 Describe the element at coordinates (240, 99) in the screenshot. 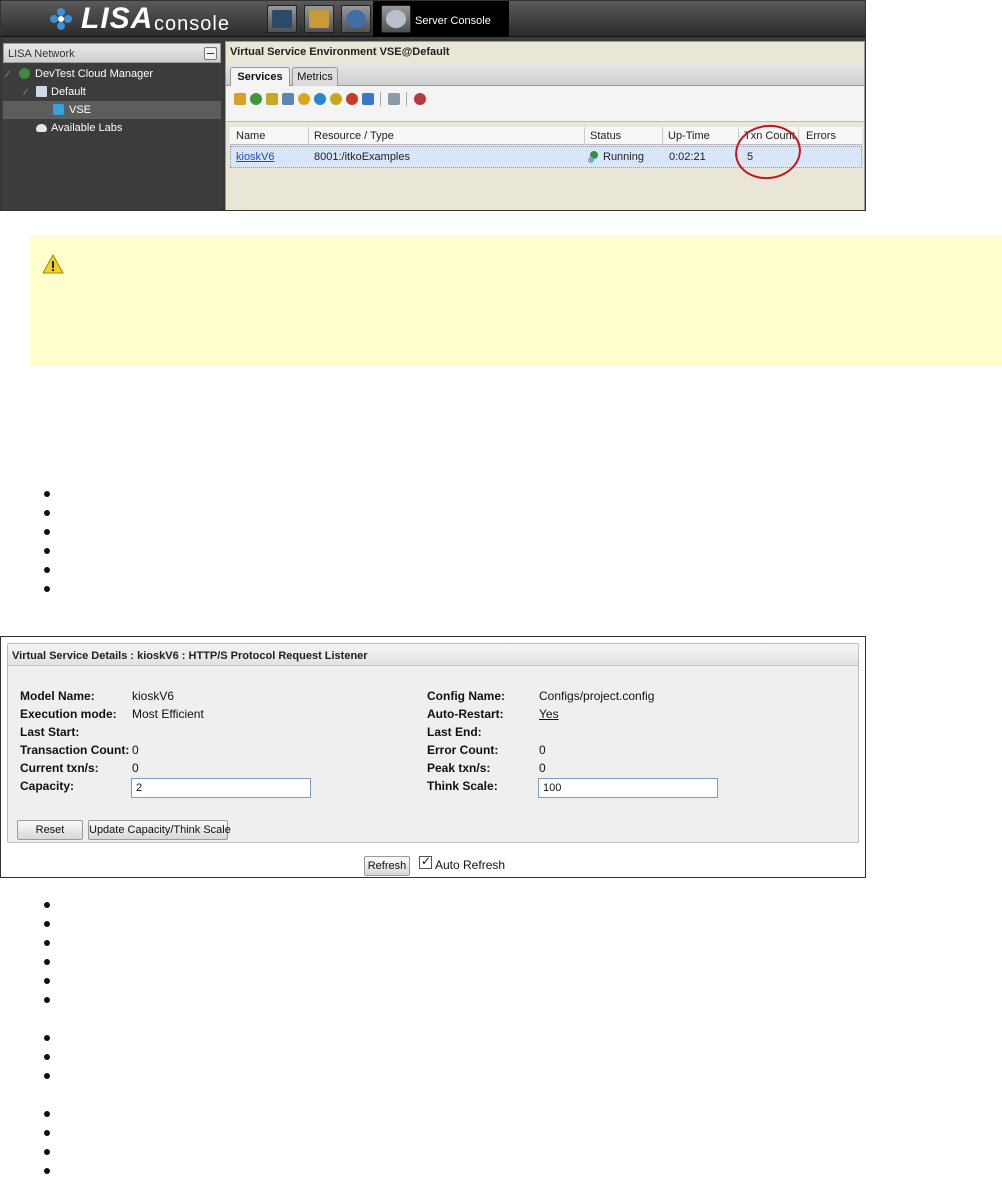

I see `deploy-icon` at that location.